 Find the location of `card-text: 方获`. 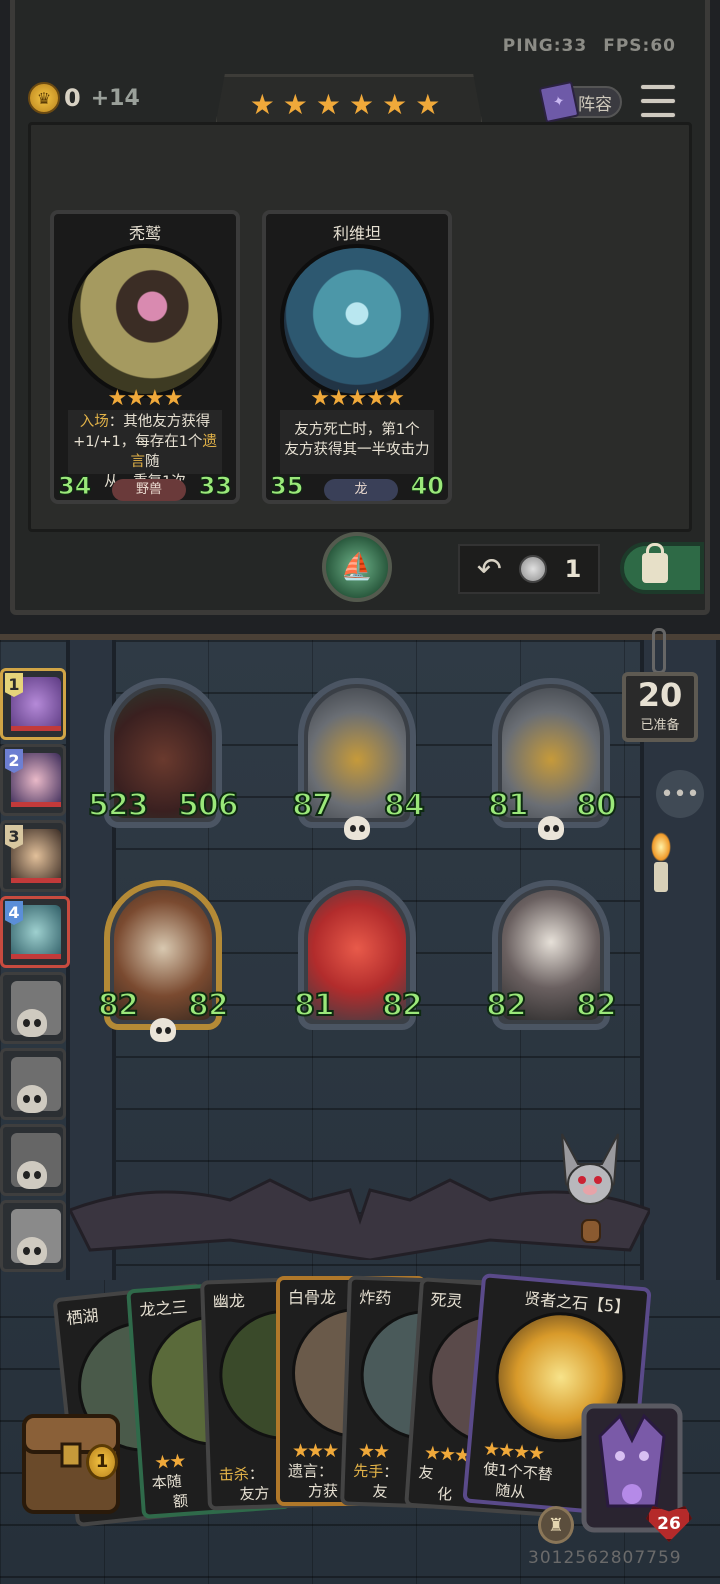

card-text: 方获 is located at coordinates (323, 1491).